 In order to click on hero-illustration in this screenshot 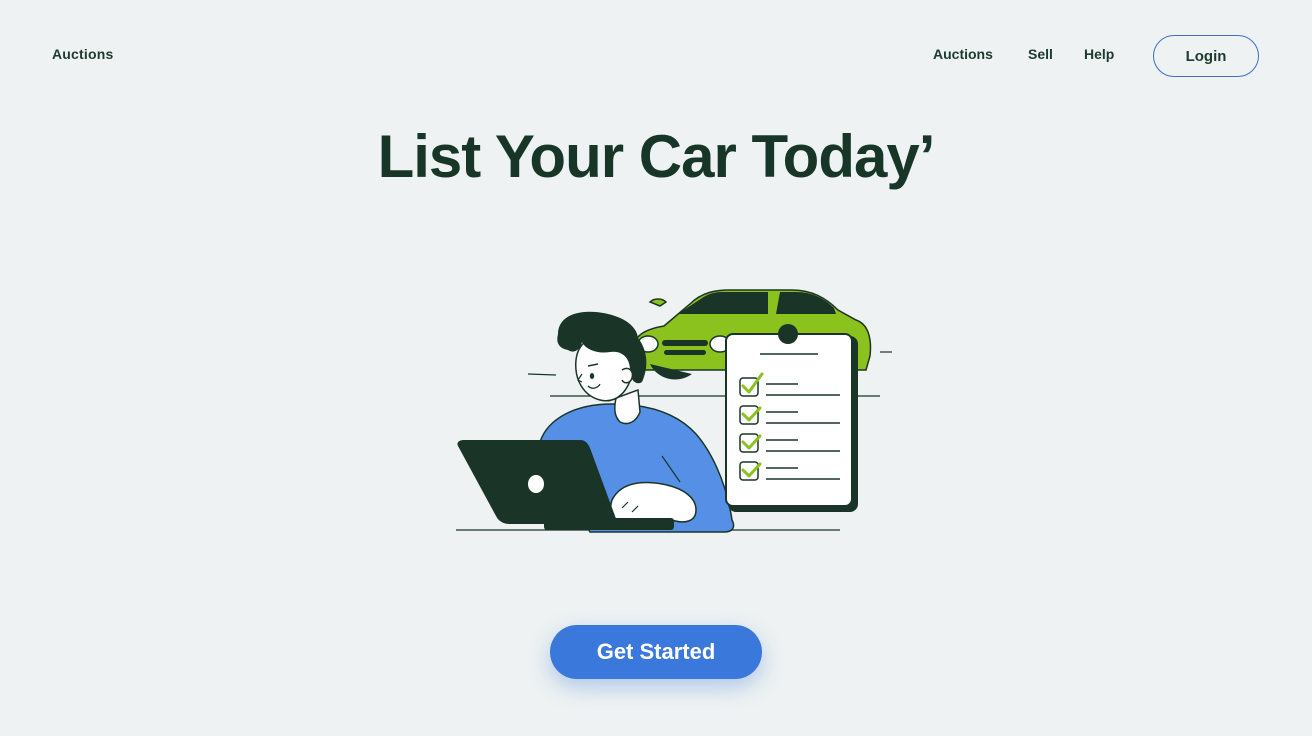, I will do `click(674, 411)`.